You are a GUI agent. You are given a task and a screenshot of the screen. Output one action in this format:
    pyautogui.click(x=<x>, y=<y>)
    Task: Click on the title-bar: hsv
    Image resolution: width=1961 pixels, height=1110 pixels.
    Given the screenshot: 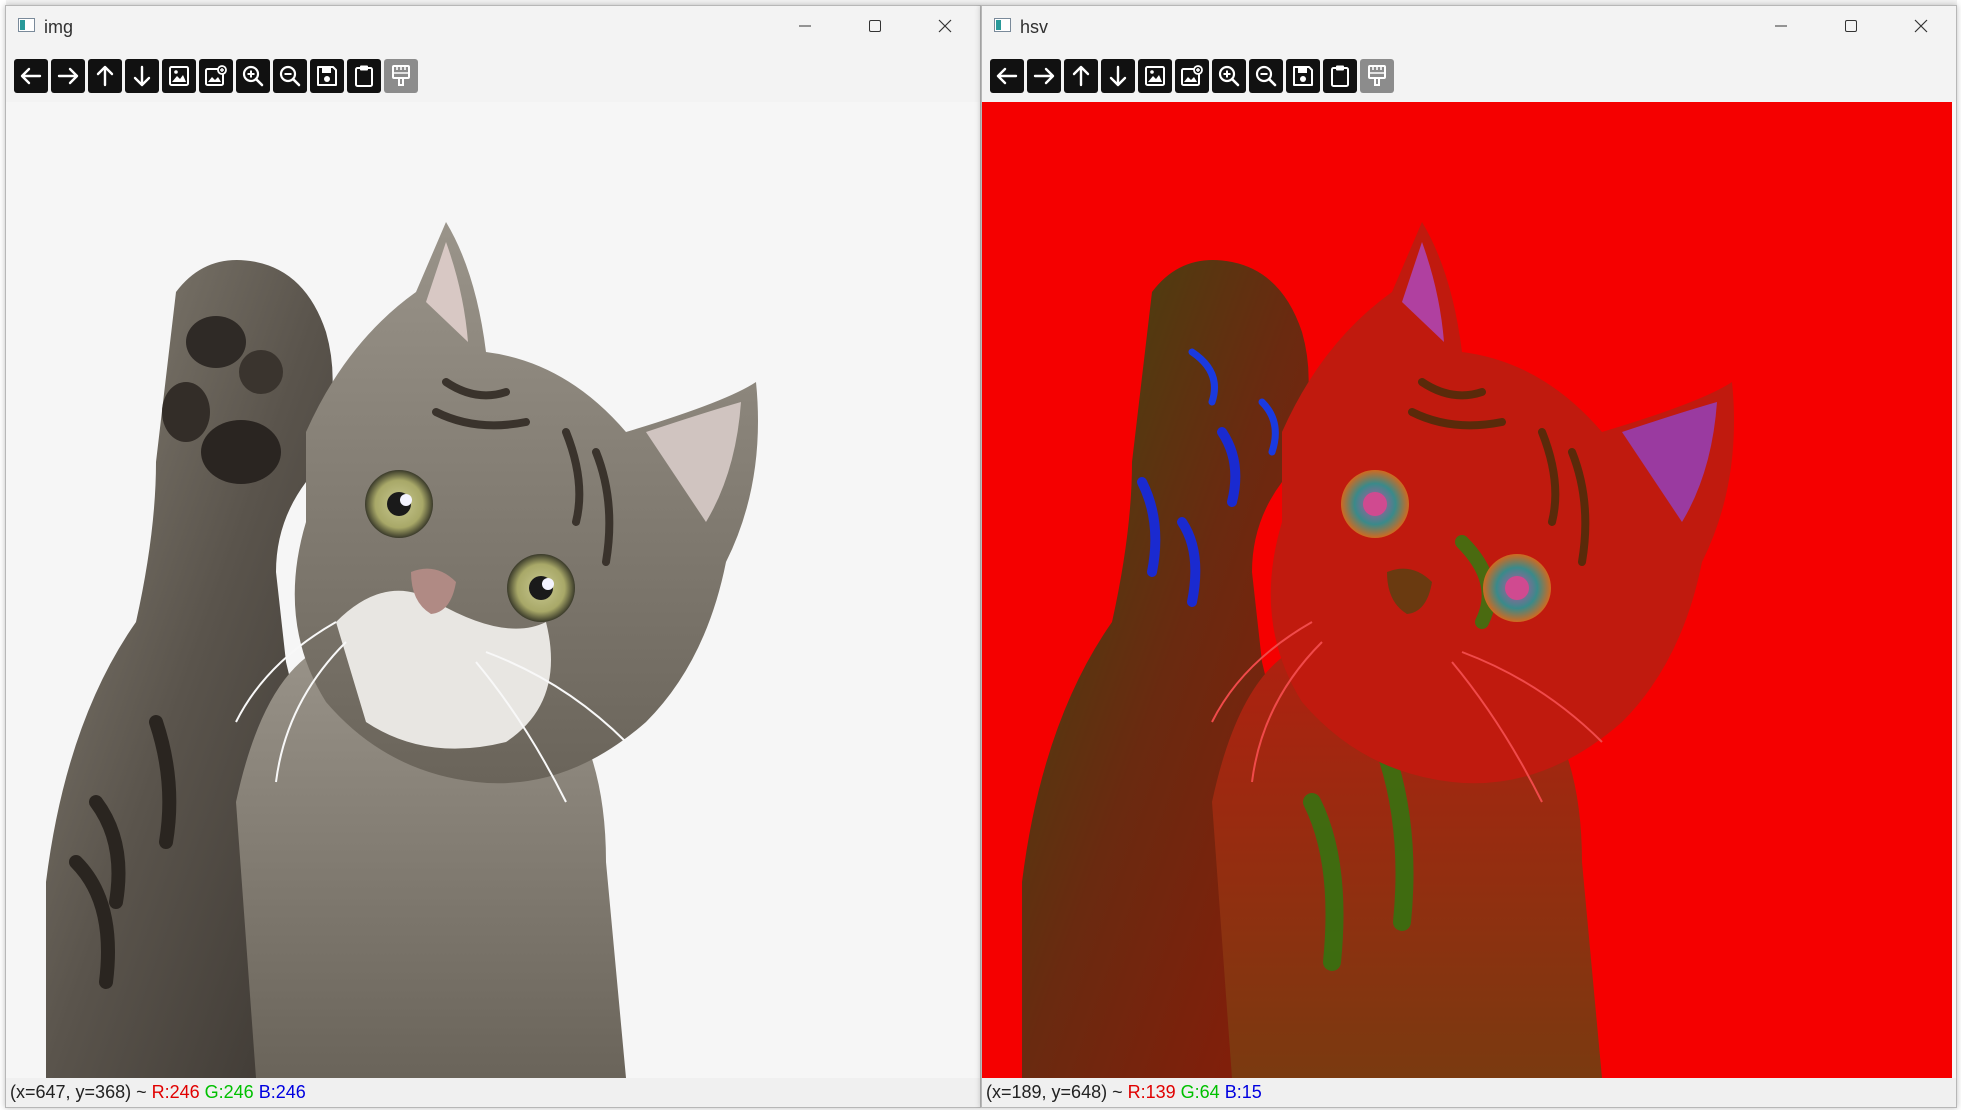 What is the action you would take?
    pyautogui.click(x=1469, y=26)
    